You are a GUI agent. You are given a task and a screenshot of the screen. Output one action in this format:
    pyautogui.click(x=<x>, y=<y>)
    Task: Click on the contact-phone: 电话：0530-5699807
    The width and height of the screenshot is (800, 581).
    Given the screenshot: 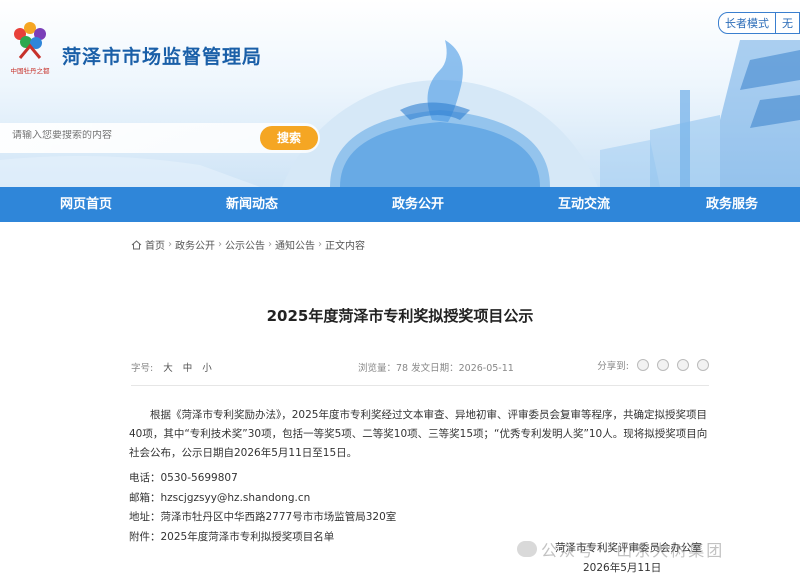 What is the action you would take?
    pyautogui.click(x=183, y=478)
    